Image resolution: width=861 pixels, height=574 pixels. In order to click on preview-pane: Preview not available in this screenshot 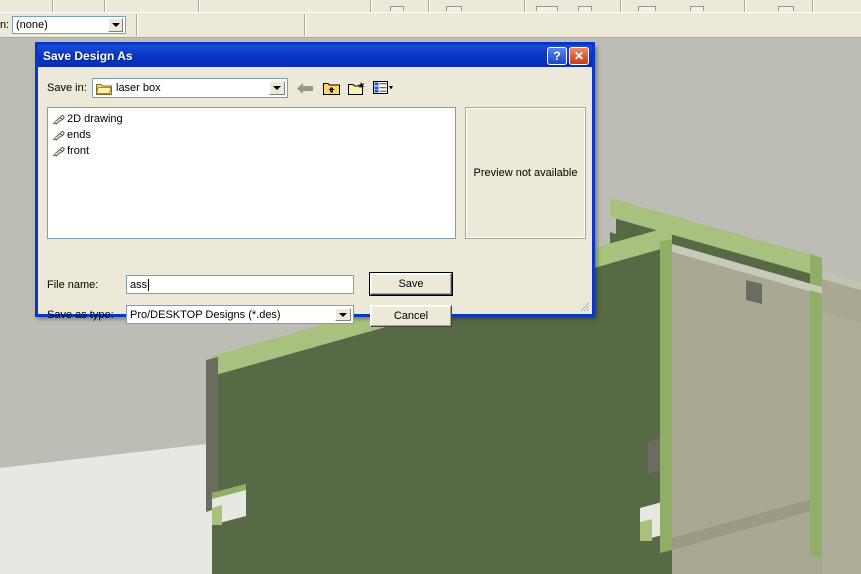, I will do `click(525, 173)`.